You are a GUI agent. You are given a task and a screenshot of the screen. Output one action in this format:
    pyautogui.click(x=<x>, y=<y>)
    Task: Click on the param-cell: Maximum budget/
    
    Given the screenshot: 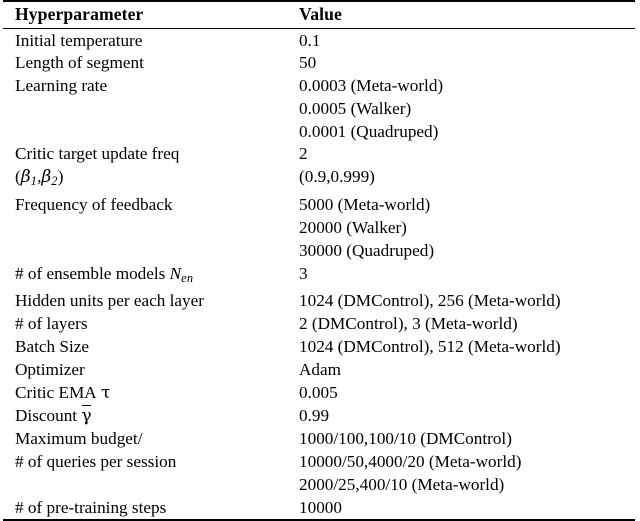 What is the action you would take?
    pyautogui.click(x=79, y=439)
    